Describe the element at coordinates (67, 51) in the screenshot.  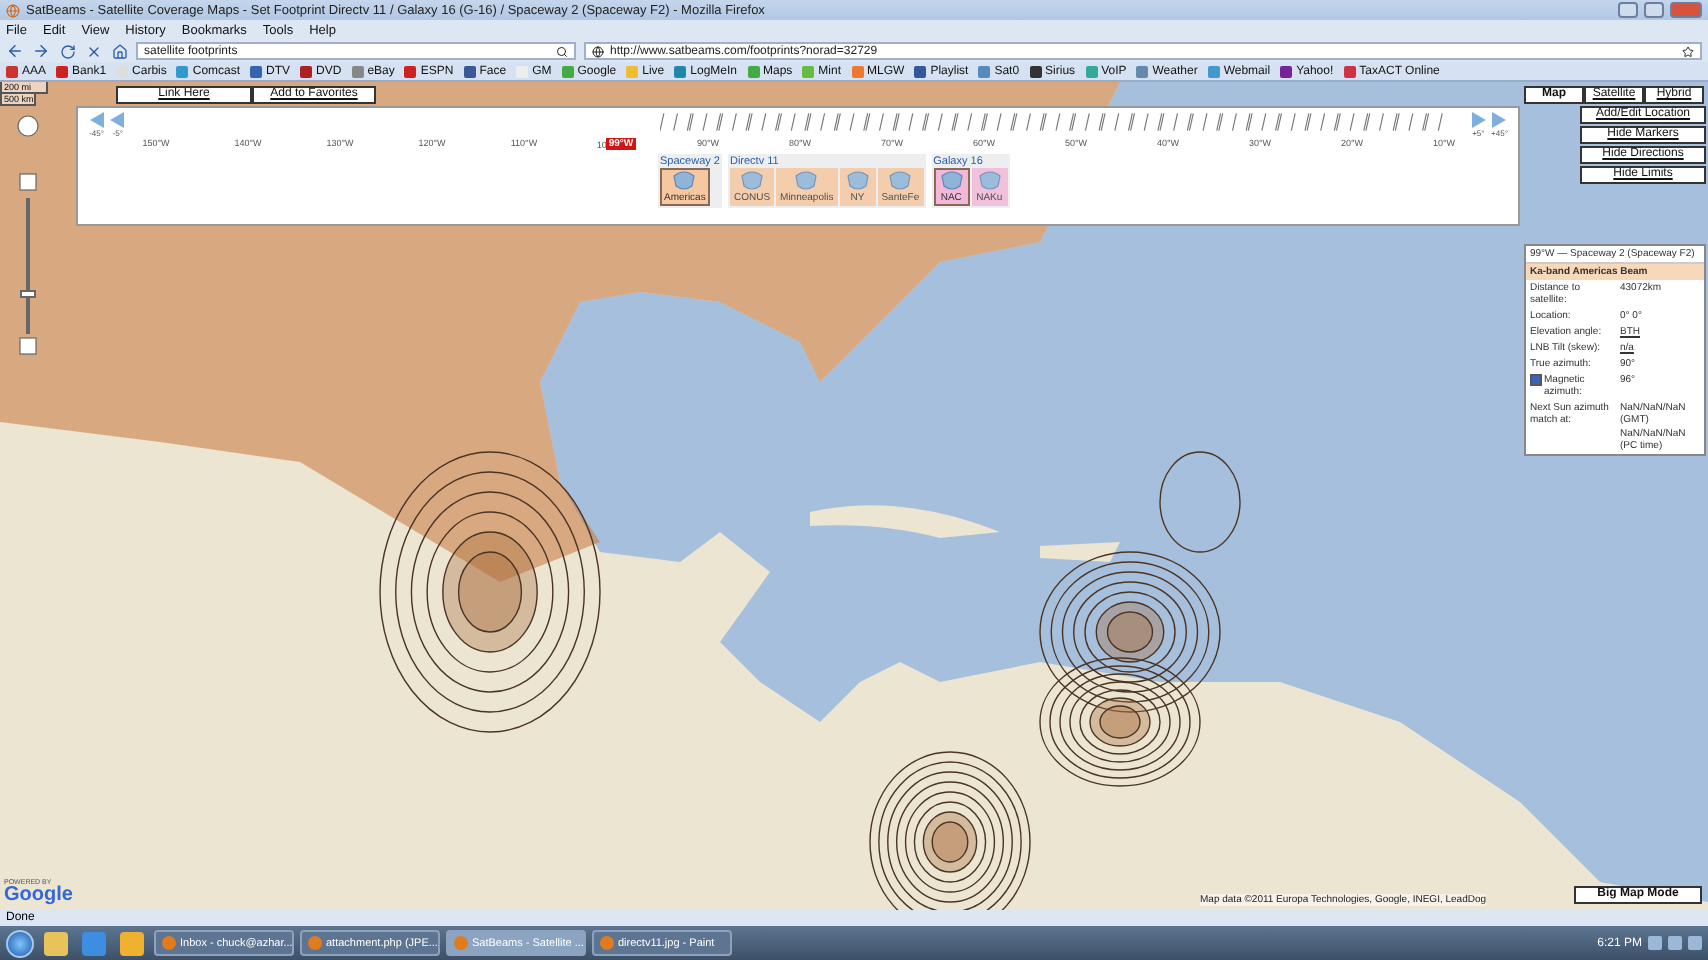
I see `reload-icon` at that location.